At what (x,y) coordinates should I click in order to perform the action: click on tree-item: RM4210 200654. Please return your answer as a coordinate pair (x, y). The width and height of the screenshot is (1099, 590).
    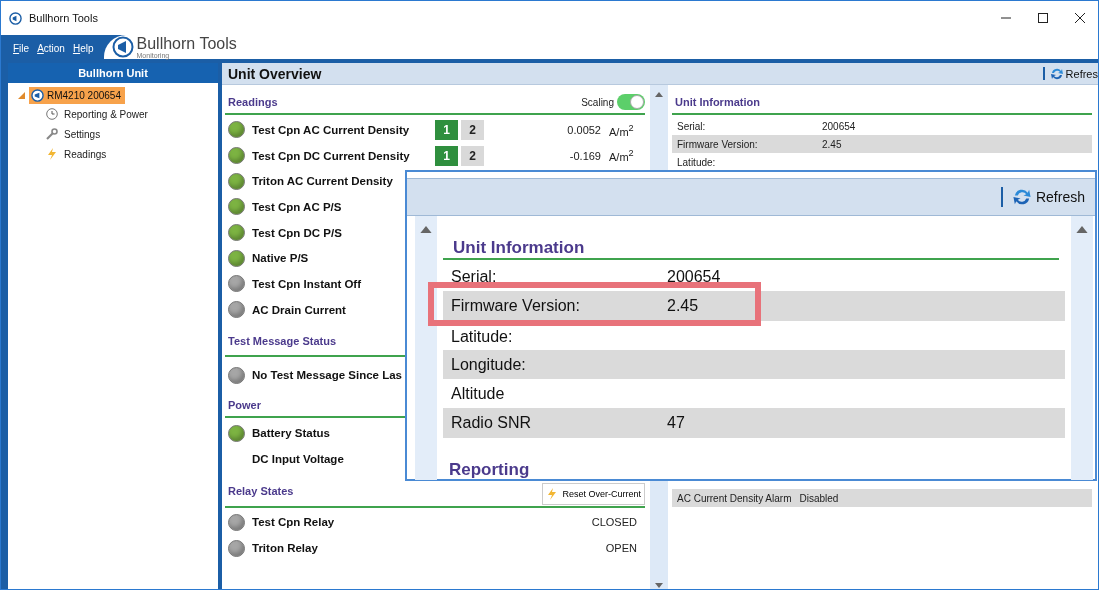
    Looking at the image, I should click on (77, 95).